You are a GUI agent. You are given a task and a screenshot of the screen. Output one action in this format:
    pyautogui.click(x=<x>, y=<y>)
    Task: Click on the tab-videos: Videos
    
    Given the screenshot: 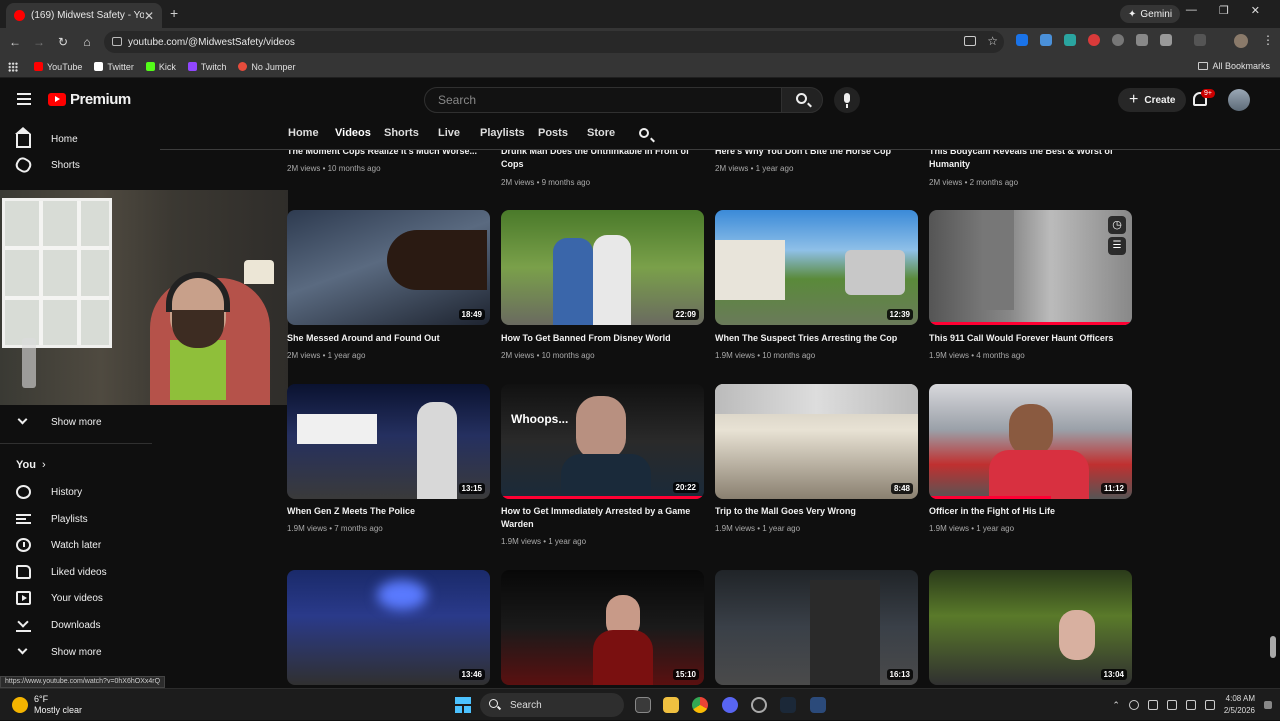 What is the action you would take?
    pyautogui.click(x=353, y=133)
    